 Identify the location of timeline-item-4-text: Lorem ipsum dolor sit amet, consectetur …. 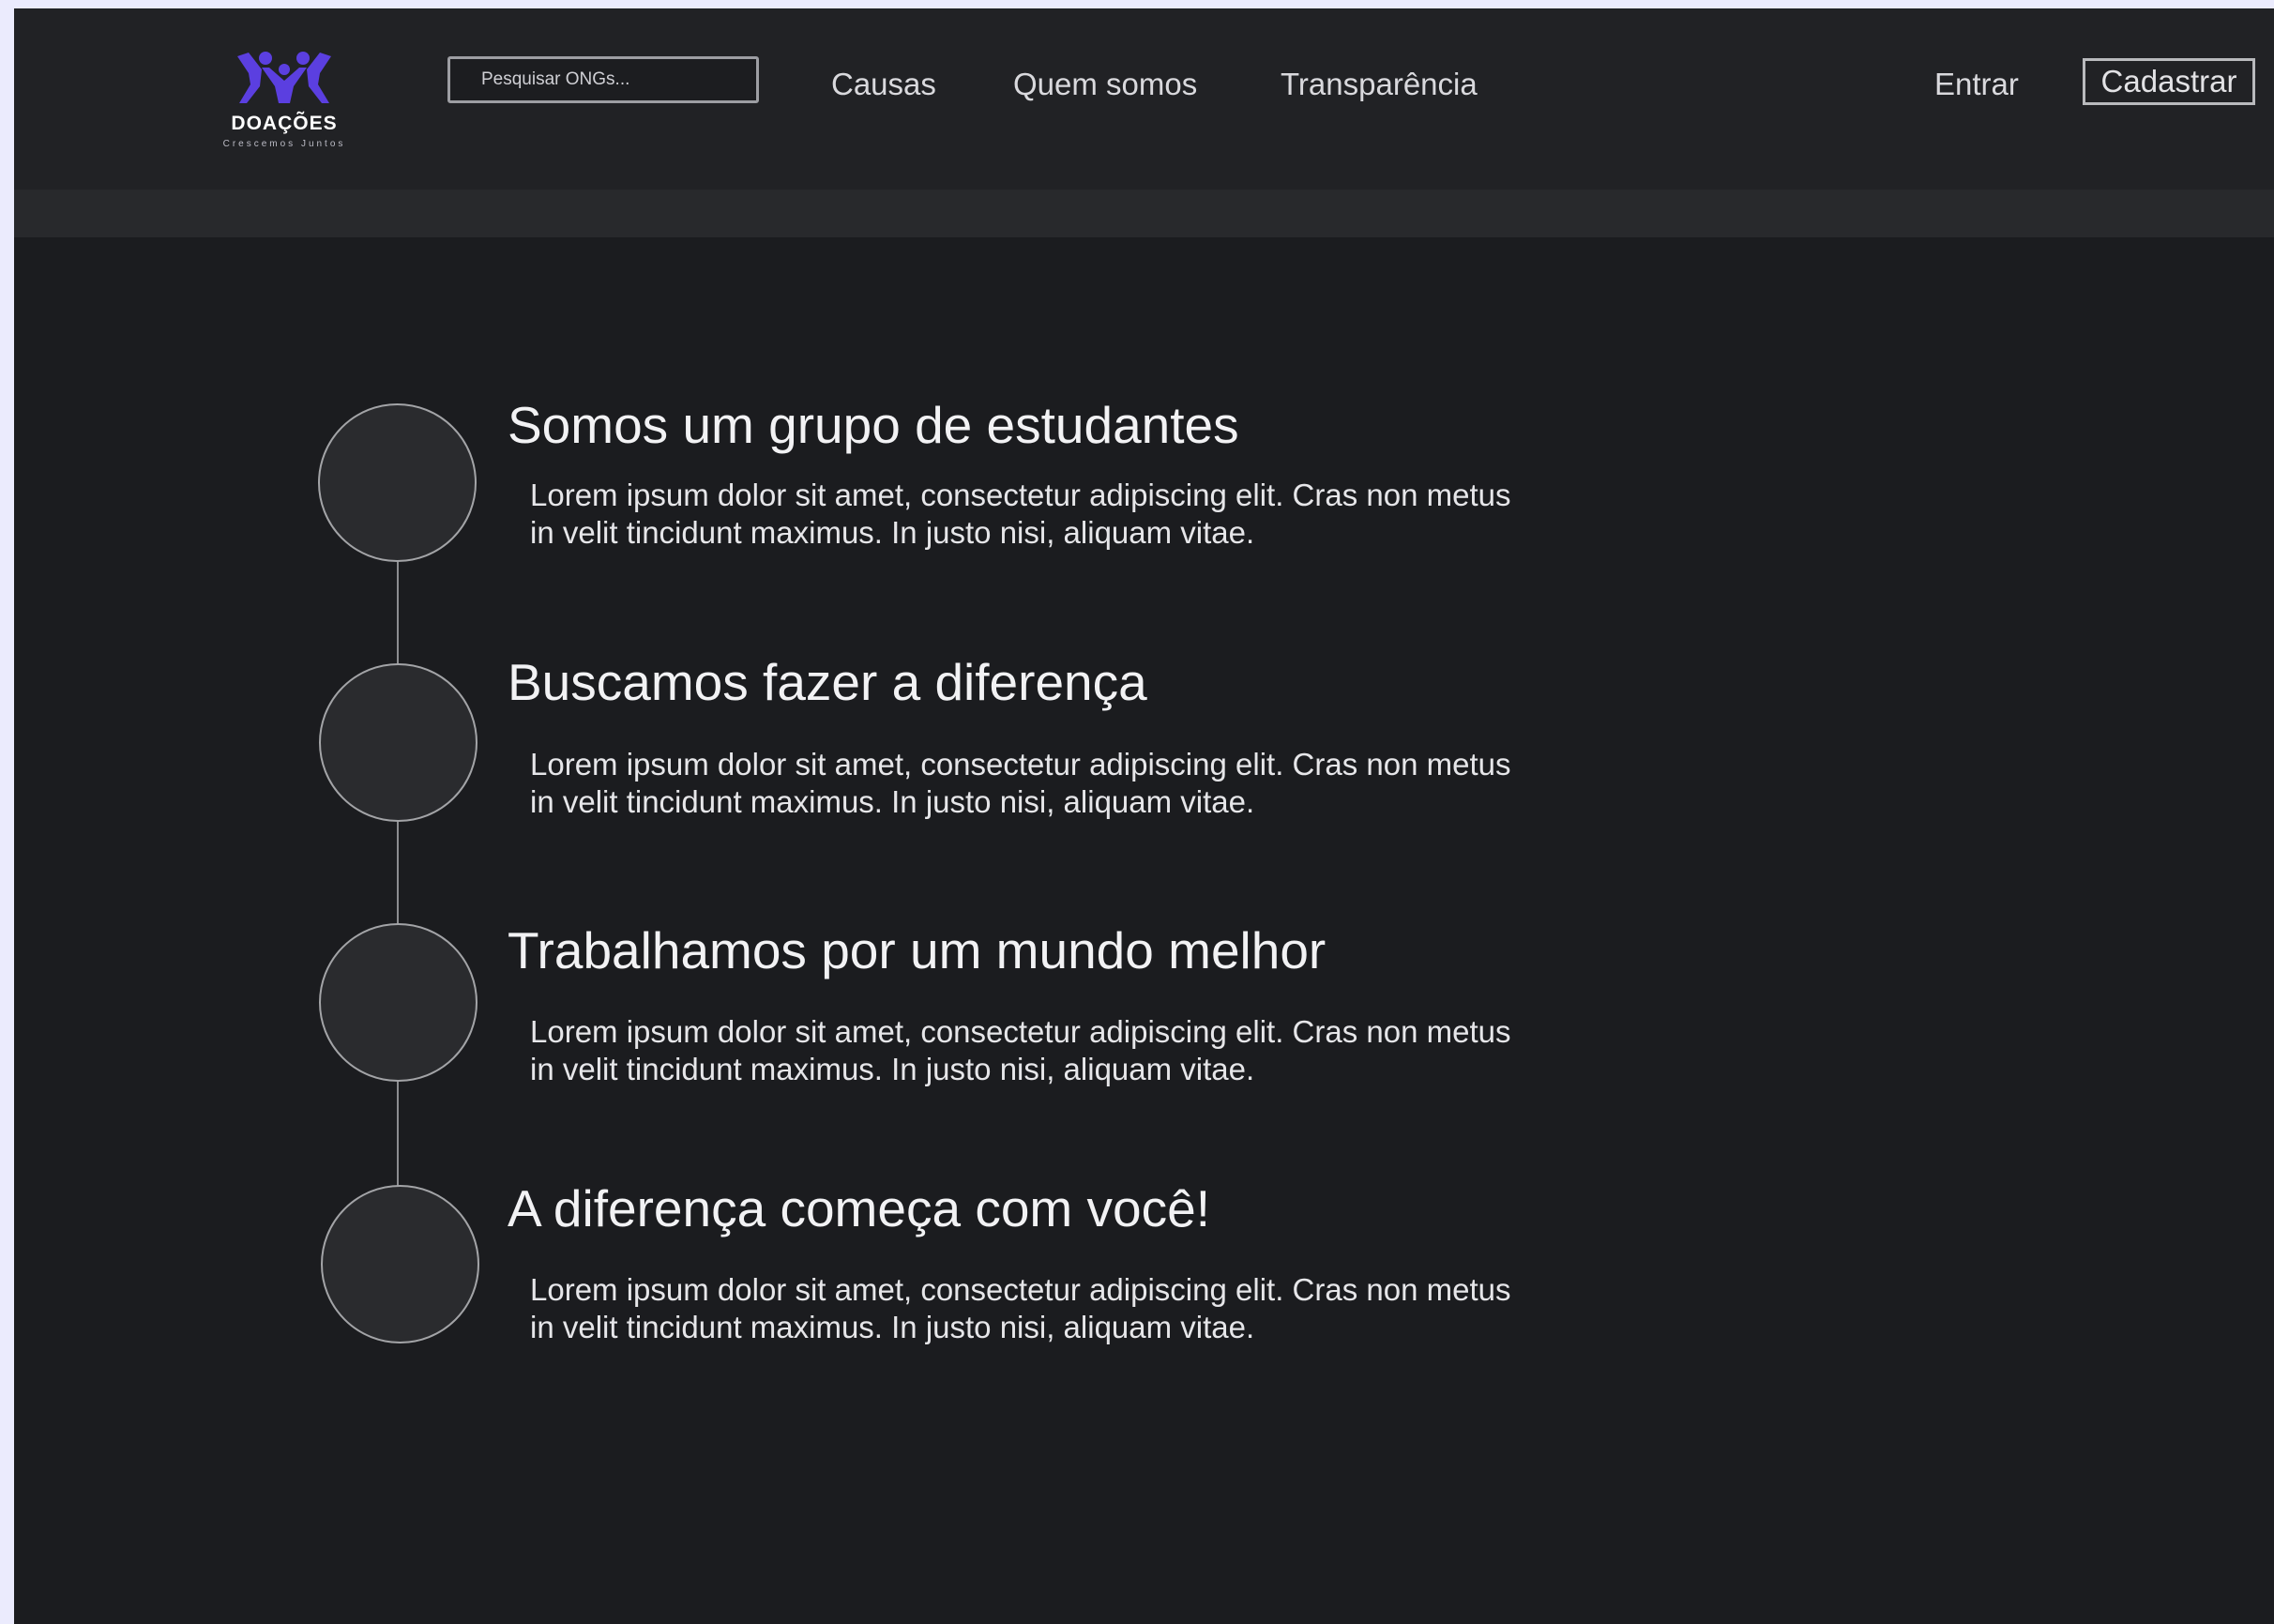
(1020, 1308).